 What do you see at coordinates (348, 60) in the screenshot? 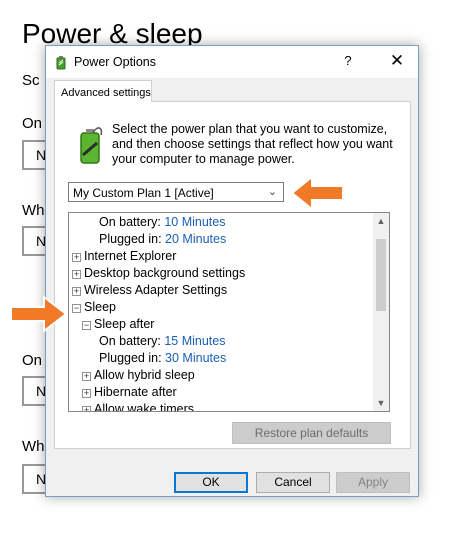
I see `help-button: ?` at bounding box center [348, 60].